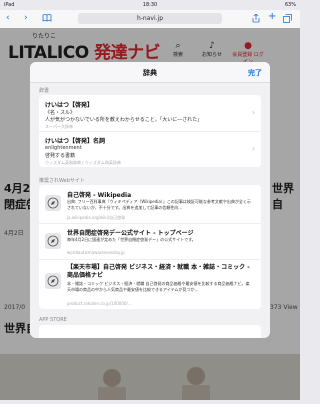  Describe the element at coordinates (150, 331) in the screenshot. I see `appstore-group` at that location.